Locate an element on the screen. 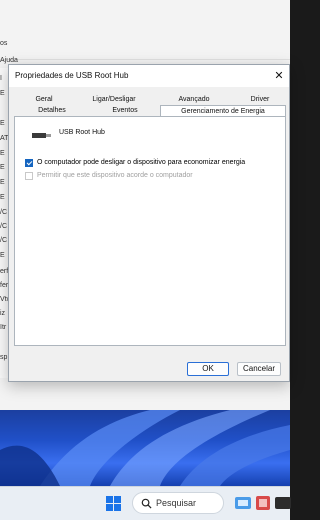  tab-gerenciamento-de-energia: Gerenciamento de Energia is located at coordinates (223, 110).